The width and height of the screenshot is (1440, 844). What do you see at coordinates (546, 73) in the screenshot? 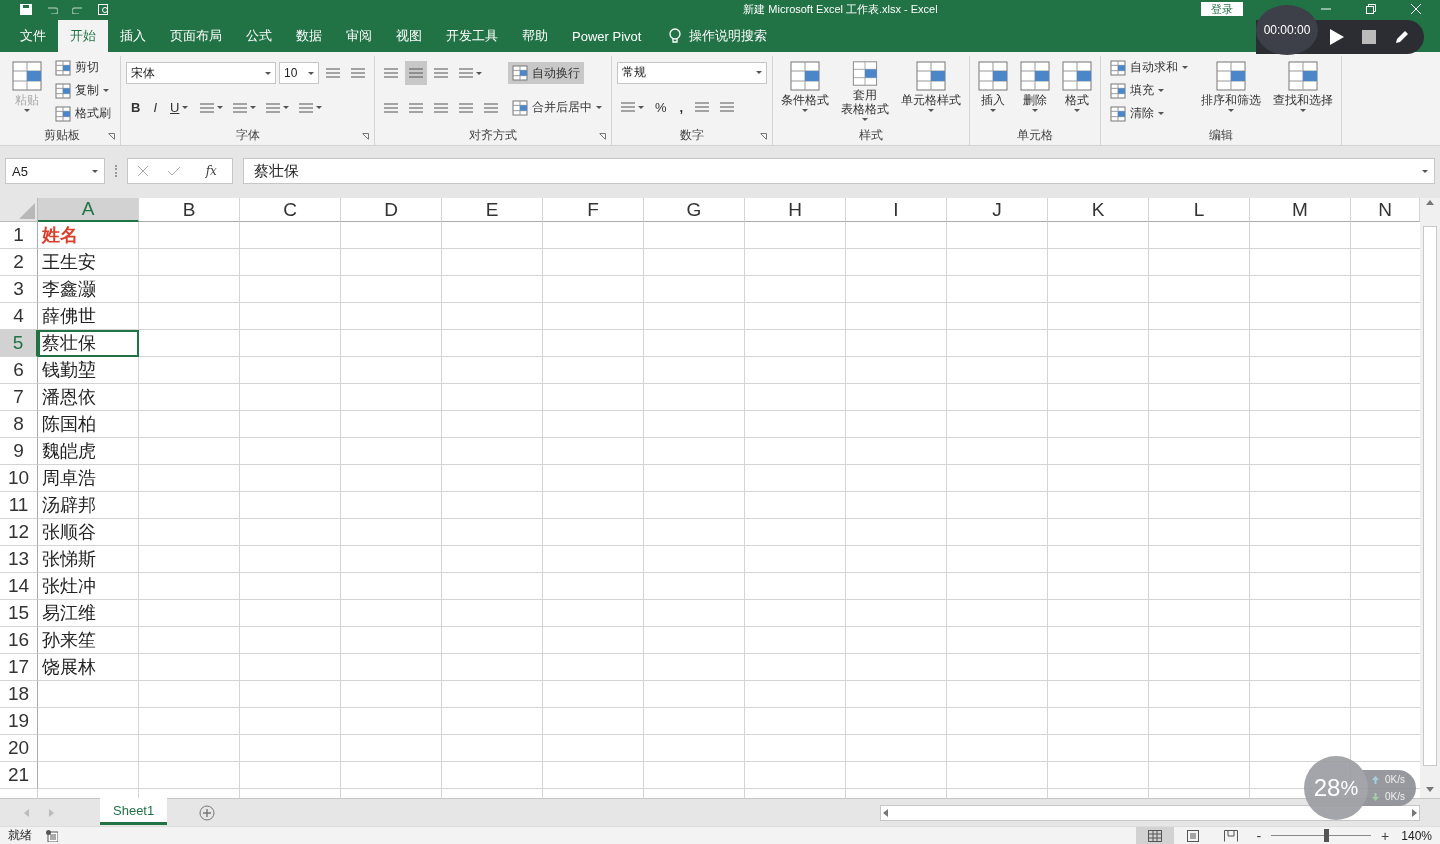
I see `ribbon-button: 自动换行` at bounding box center [546, 73].